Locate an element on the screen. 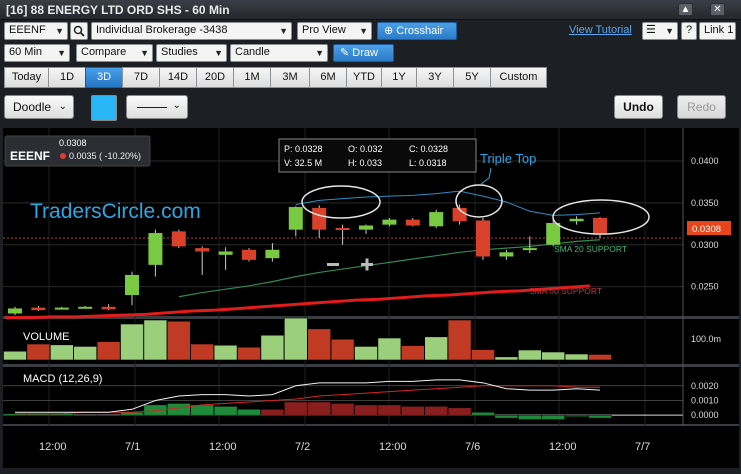 This screenshot has height=474, width=741. redo-button: Redo is located at coordinates (701, 107).